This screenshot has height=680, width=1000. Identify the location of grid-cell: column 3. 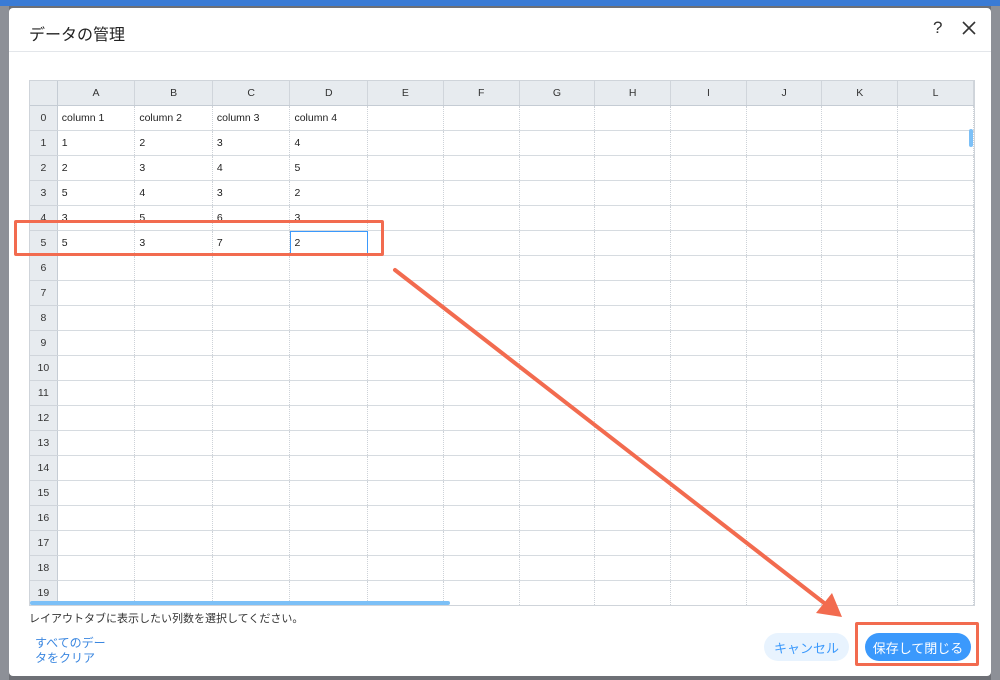
(251, 118).